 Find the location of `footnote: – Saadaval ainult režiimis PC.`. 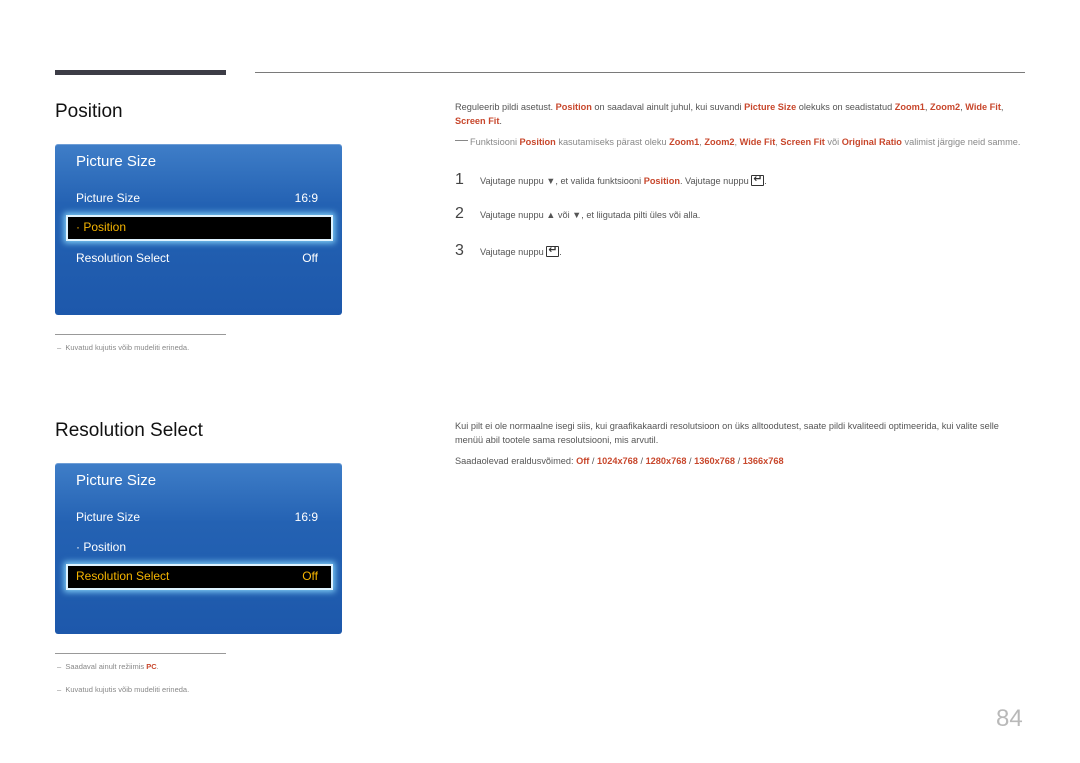

footnote: – Saadaval ainult režiimis PC. is located at coordinates (108, 666).